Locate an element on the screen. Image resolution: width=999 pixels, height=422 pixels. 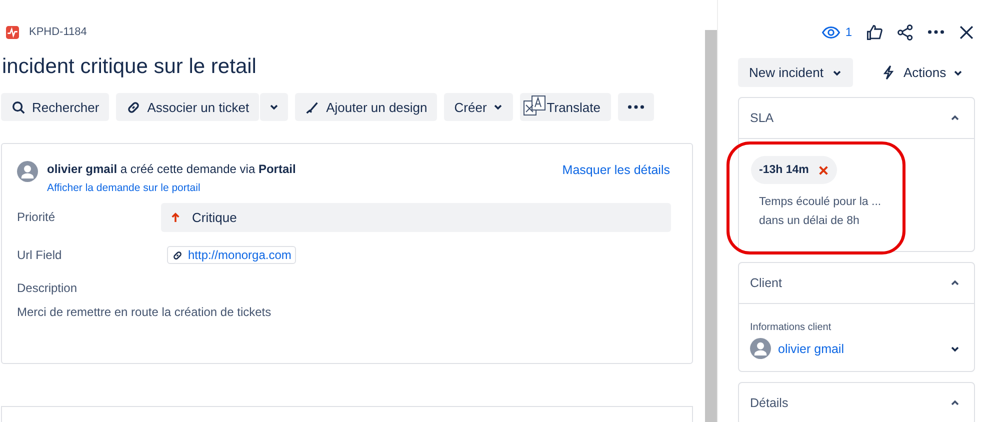
hide-details-link: Masquer les détails is located at coordinates (616, 170).